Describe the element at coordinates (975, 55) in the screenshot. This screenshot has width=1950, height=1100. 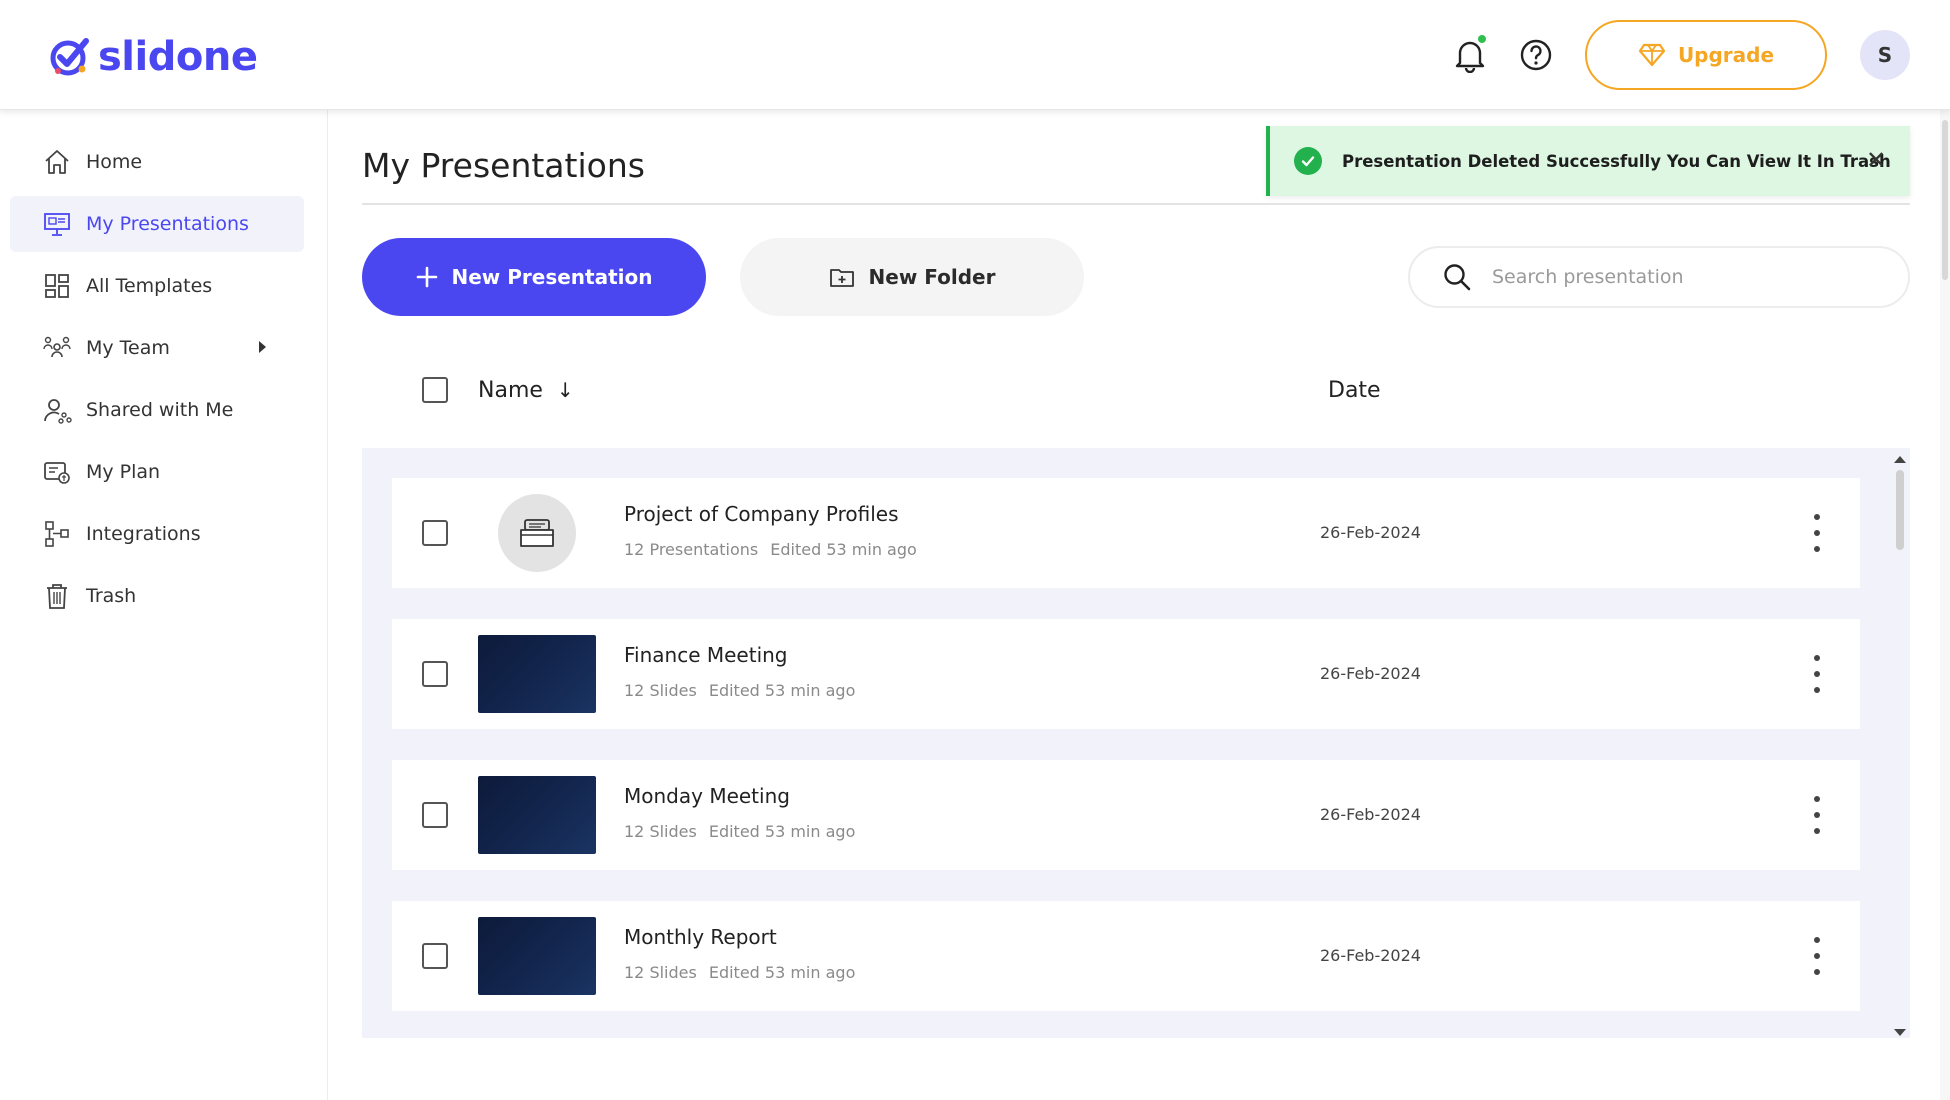
I see `top-header: slidone Upgrade S` at that location.